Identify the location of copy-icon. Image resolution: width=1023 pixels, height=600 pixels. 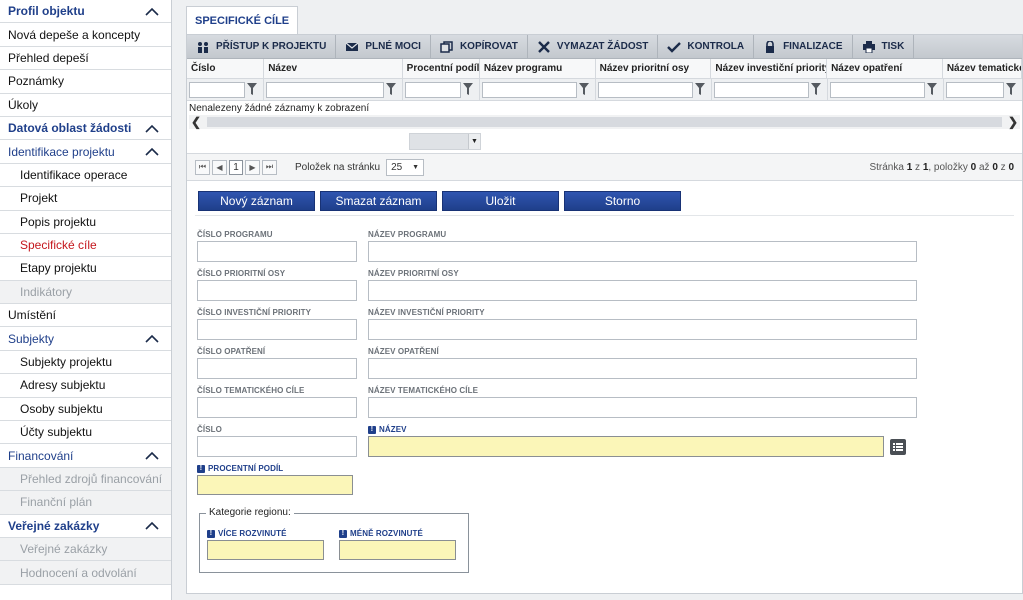
(447, 46).